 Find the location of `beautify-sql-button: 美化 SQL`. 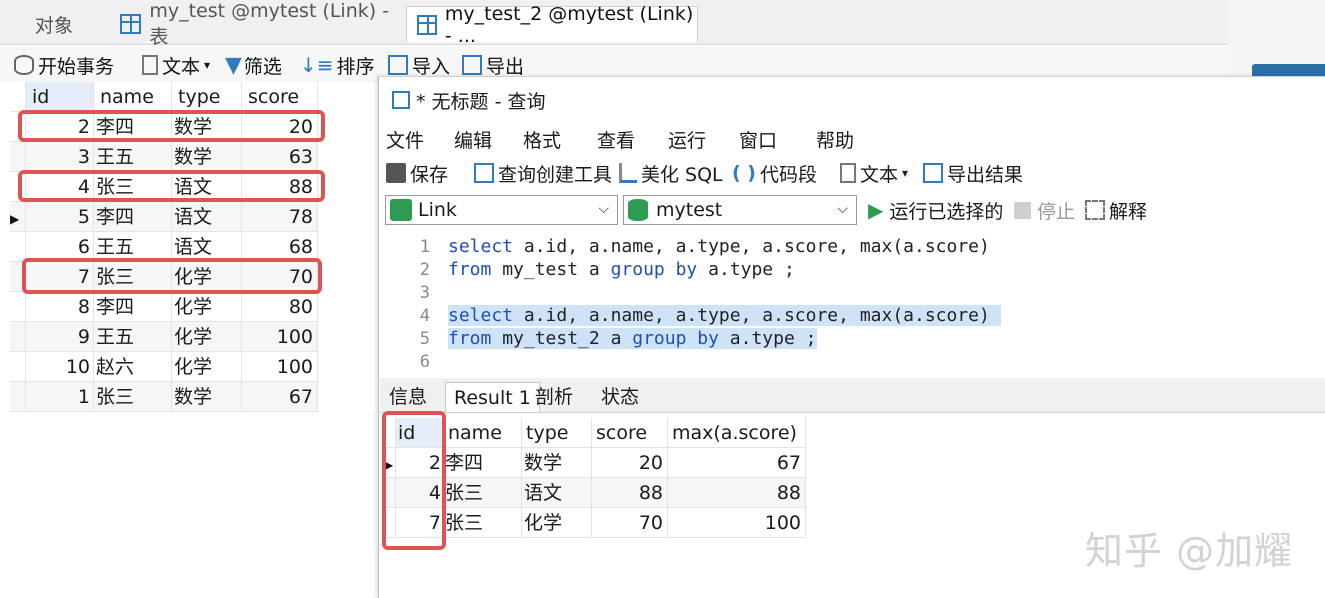

beautify-sql-button: 美化 SQL is located at coordinates (671, 173).